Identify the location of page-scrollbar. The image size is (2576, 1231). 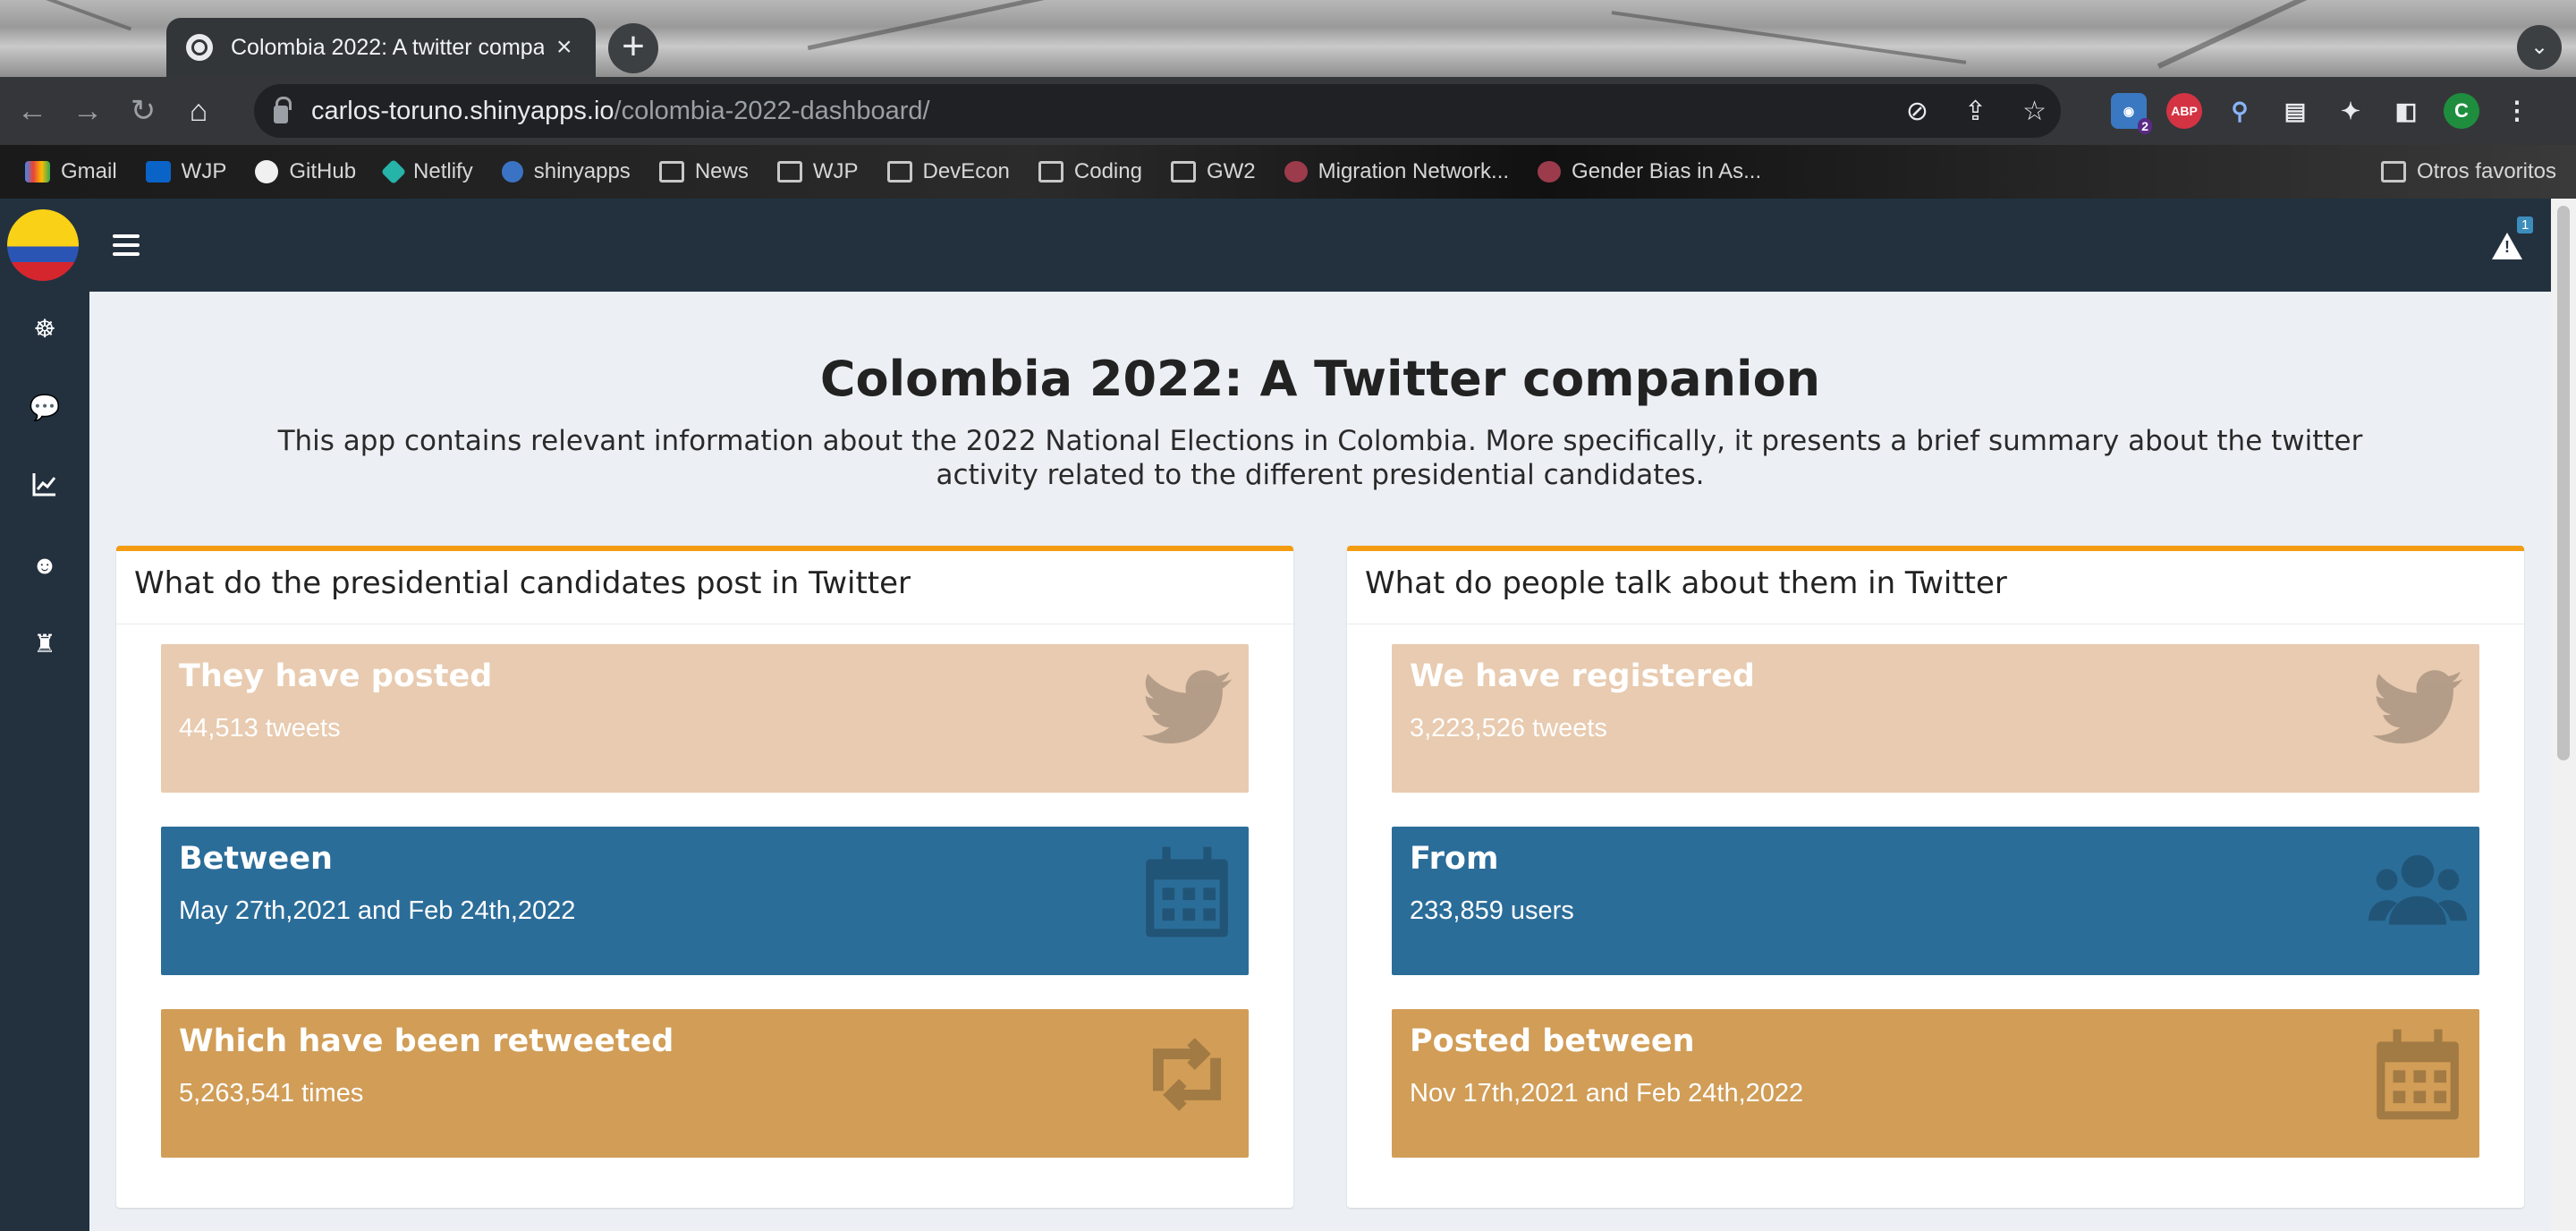
(2563, 715).